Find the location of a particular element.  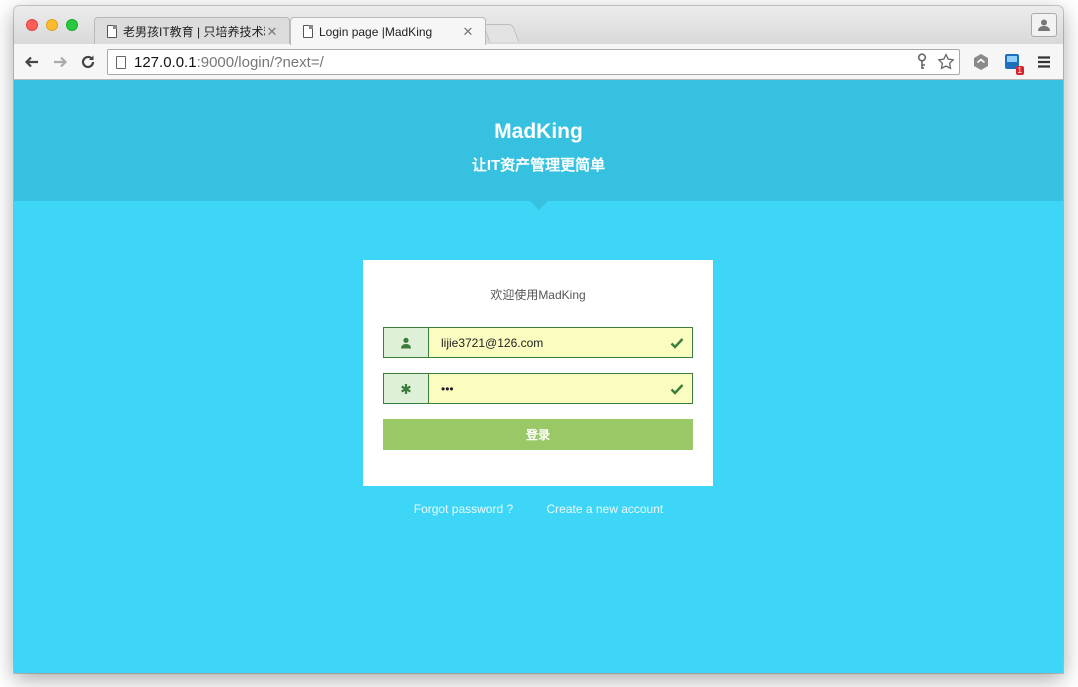

forward-button is located at coordinates (60, 62).